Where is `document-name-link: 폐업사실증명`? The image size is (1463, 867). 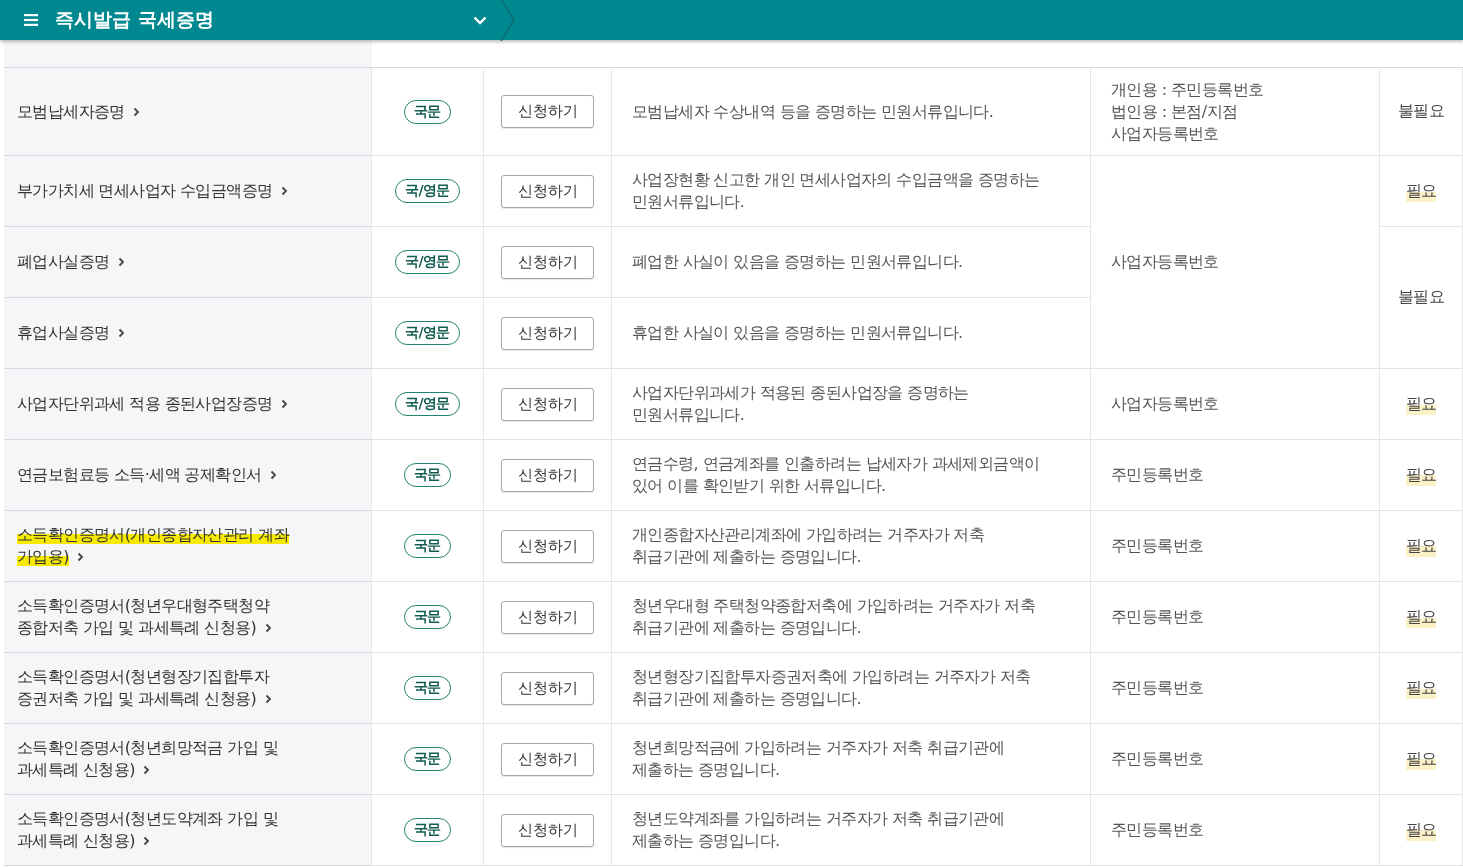 document-name-link: 폐업사실증명 is located at coordinates (71, 262).